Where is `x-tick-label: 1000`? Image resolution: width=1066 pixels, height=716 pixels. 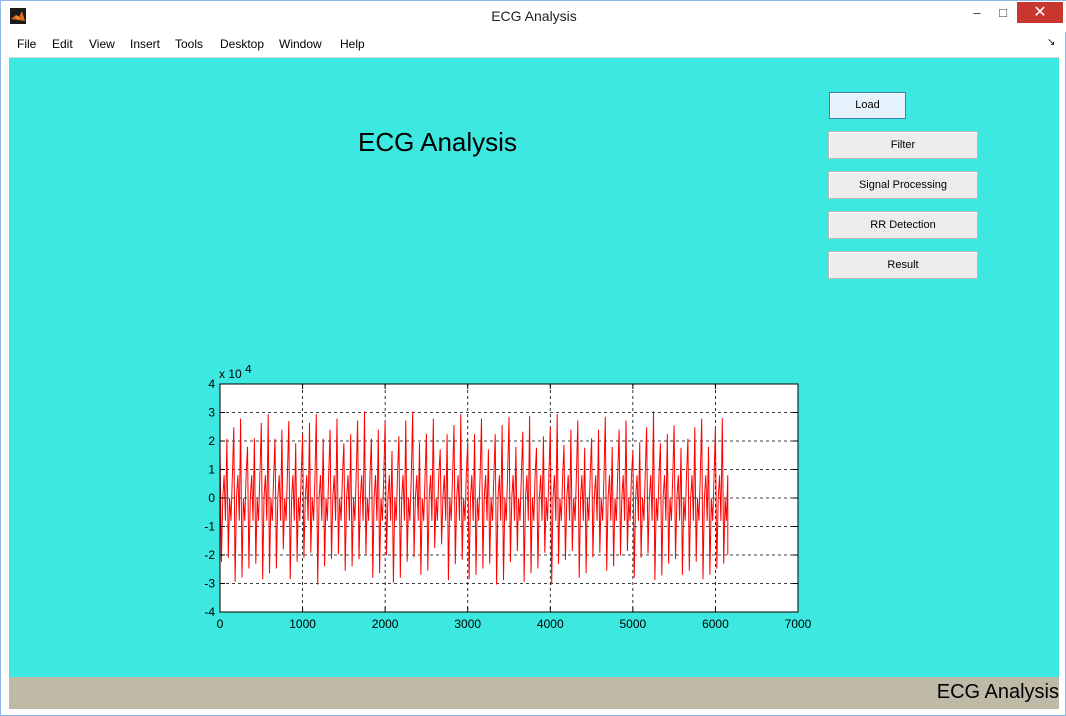 x-tick-label: 1000 is located at coordinates (302, 624).